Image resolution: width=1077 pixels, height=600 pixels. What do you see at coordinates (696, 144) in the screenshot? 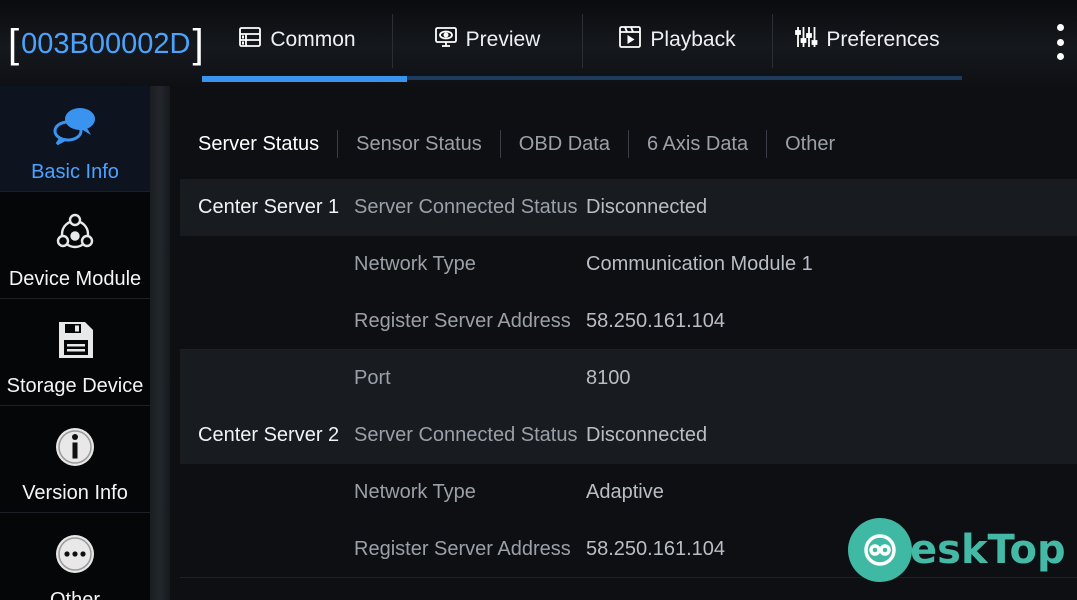
I see `subtab-6-axis-data: 6 Axis Data` at bounding box center [696, 144].